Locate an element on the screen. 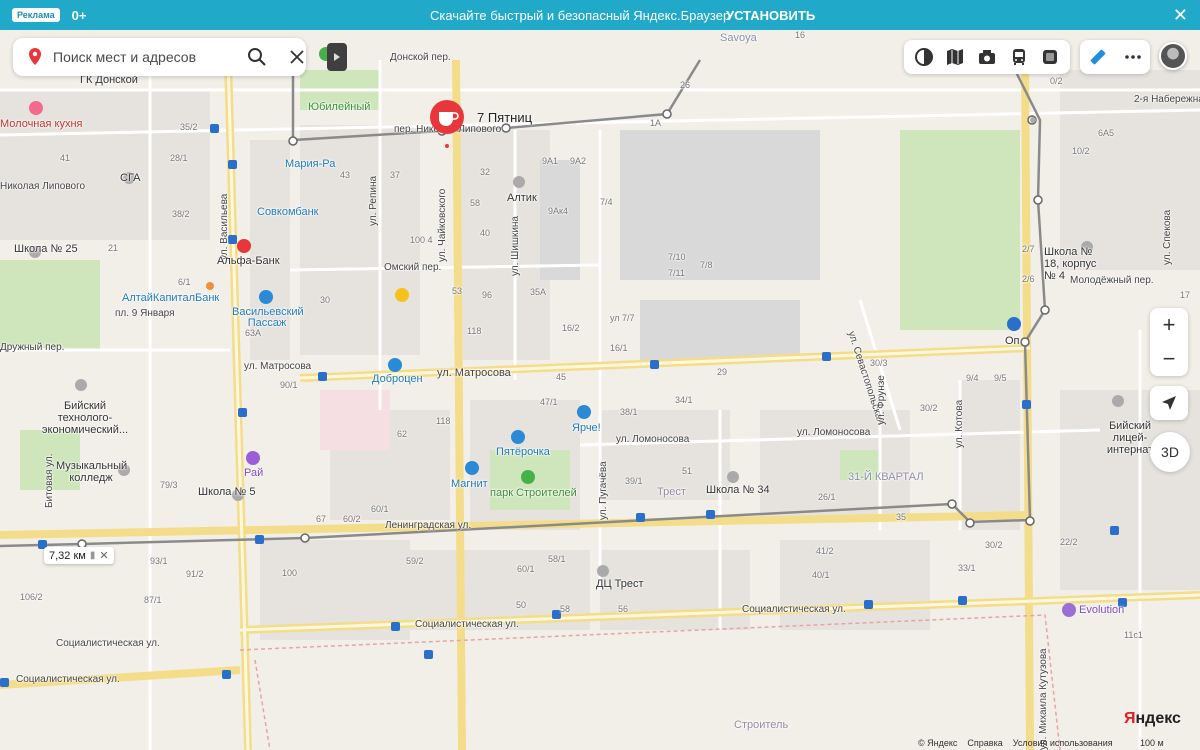 The height and width of the screenshot is (750, 1200). trash-icon: ▮ is located at coordinates (93, 555).